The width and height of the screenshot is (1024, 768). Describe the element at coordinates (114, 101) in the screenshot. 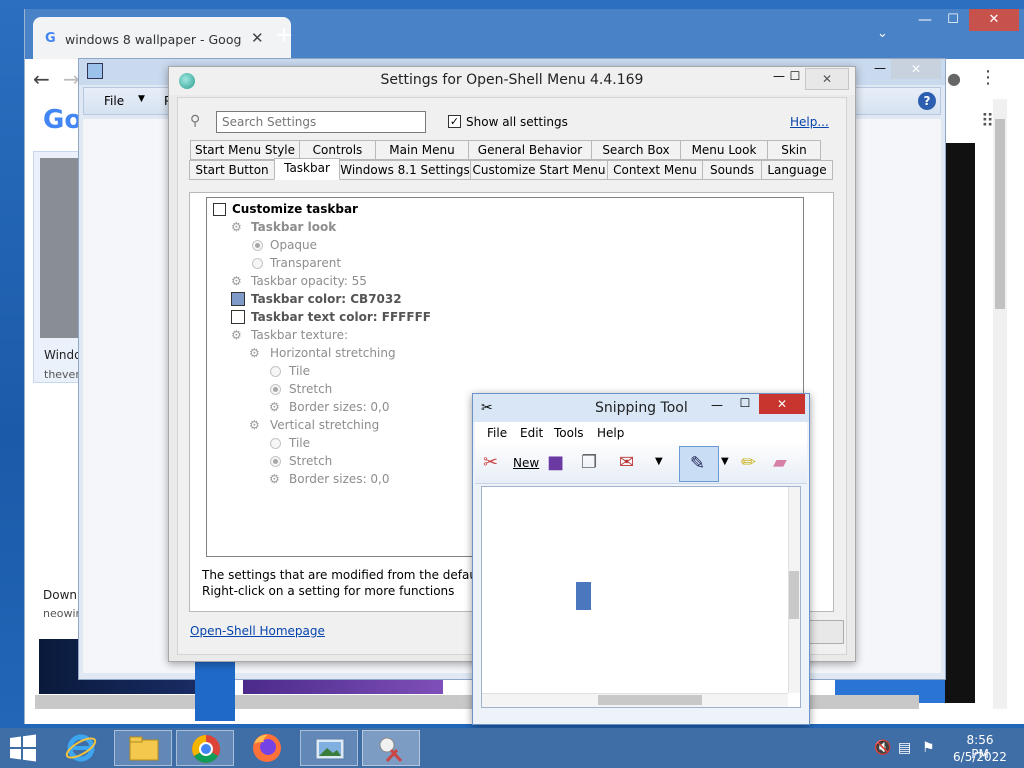

I see `viewer-file-menu: File` at that location.